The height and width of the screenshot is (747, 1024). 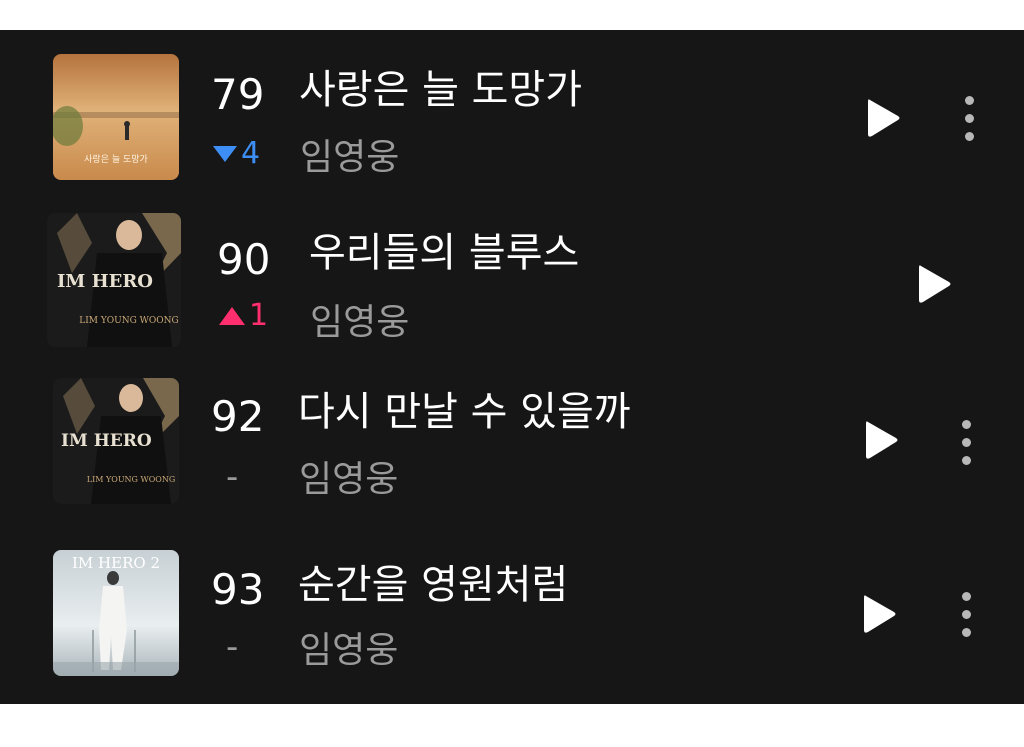 I want to click on rank-change-up: 1, so click(x=243, y=316).